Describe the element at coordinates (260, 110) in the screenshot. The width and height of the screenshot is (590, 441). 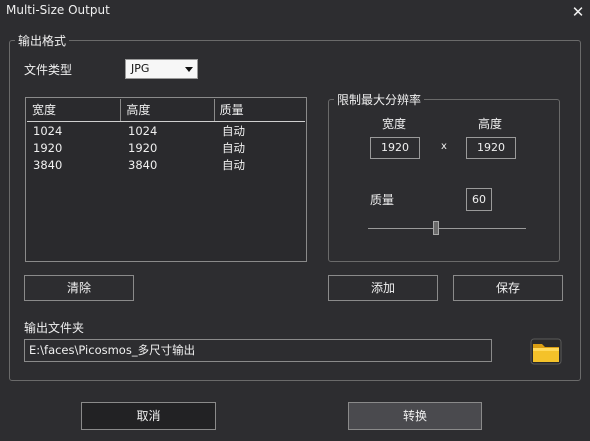
I see `column-header-quality: 质量` at that location.